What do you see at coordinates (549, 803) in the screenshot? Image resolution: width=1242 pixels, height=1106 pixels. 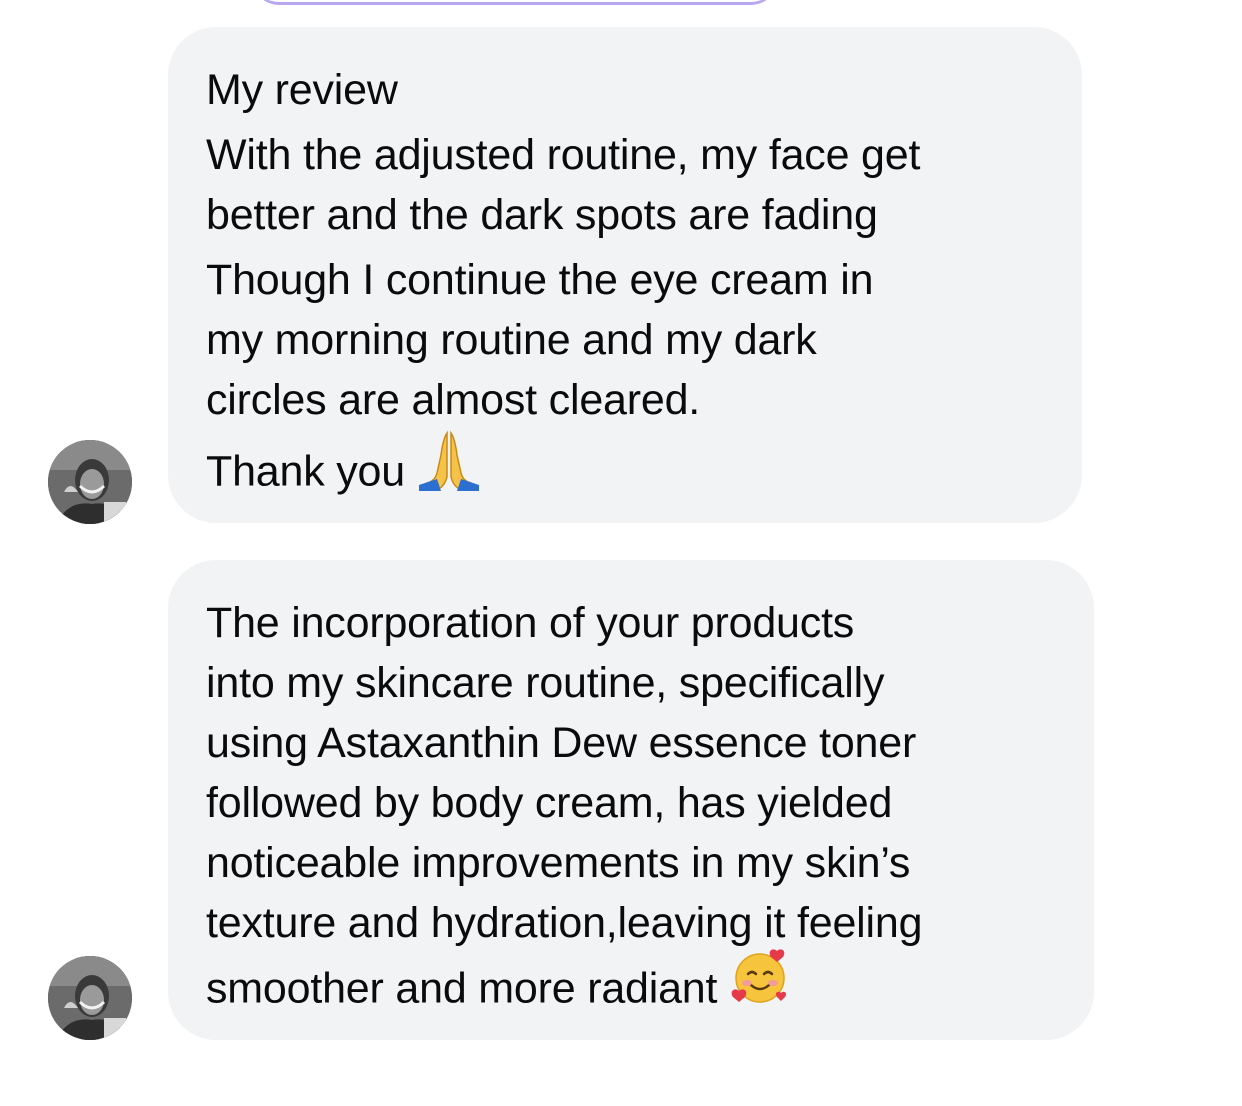 I see `message-line: followed by body cream, has yielded` at bounding box center [549, 803].